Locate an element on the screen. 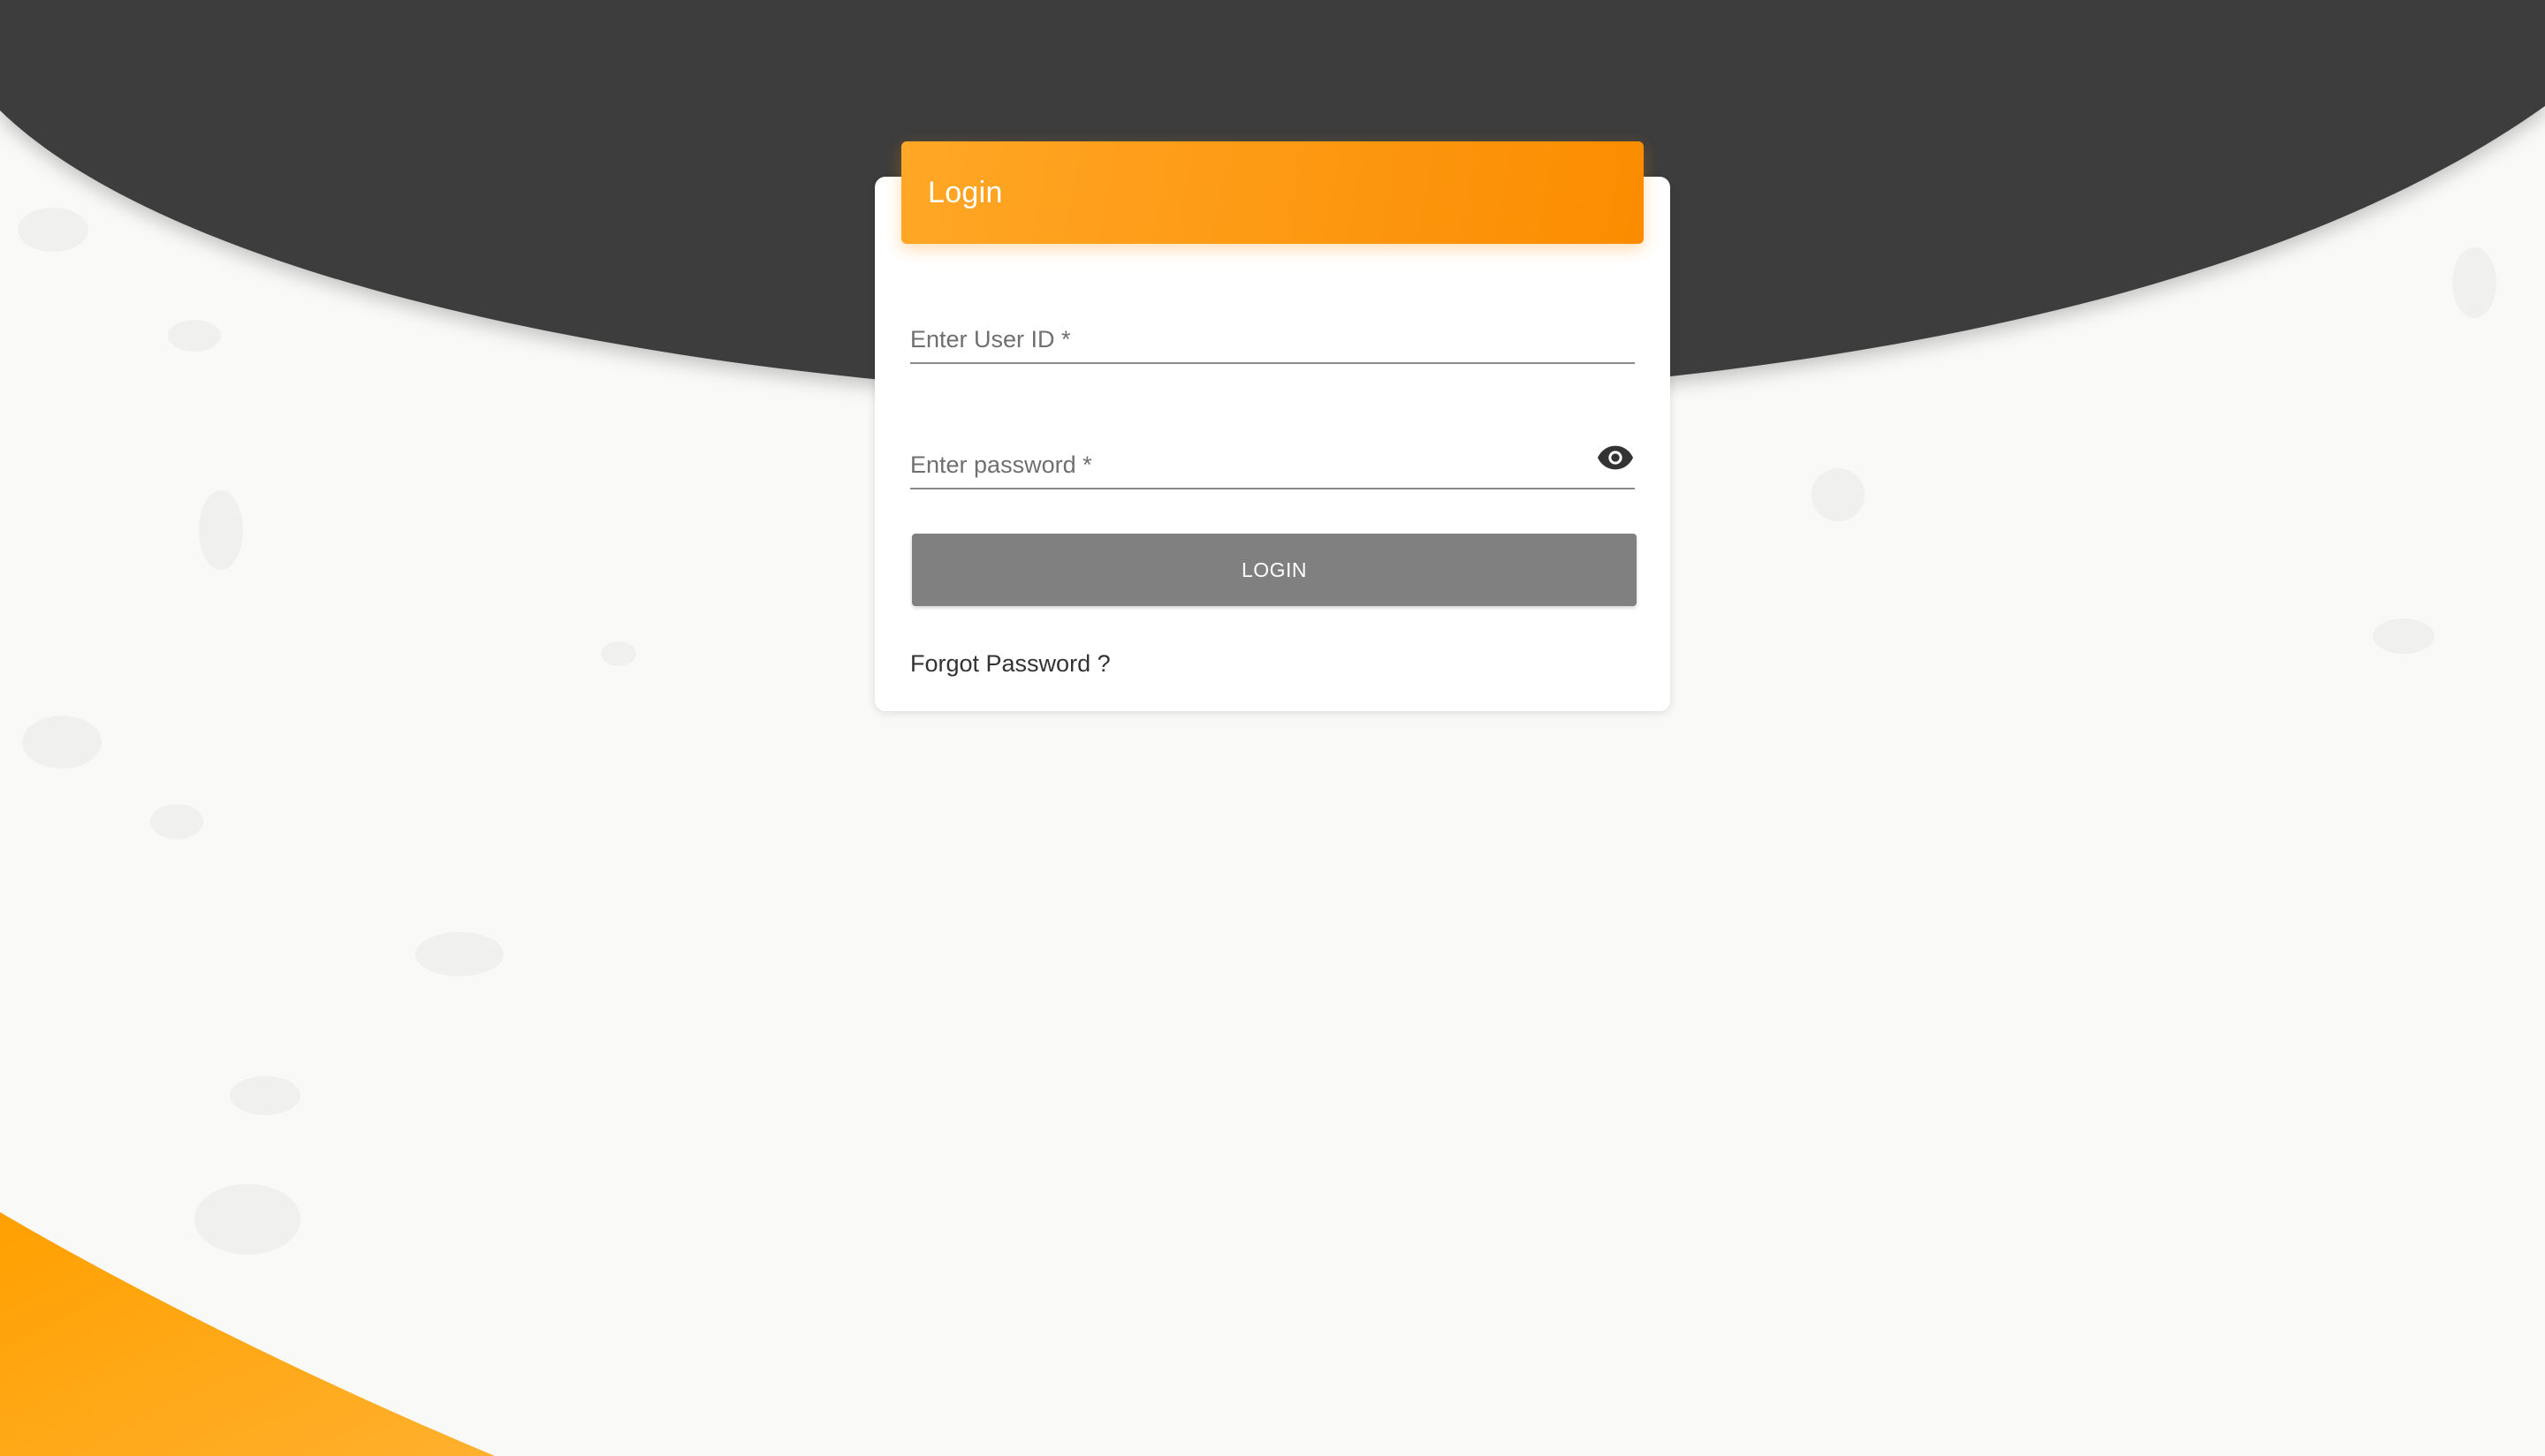 This screenshot has width=2545, height=1456. eye-icon is located at coordinates (1615, 457).